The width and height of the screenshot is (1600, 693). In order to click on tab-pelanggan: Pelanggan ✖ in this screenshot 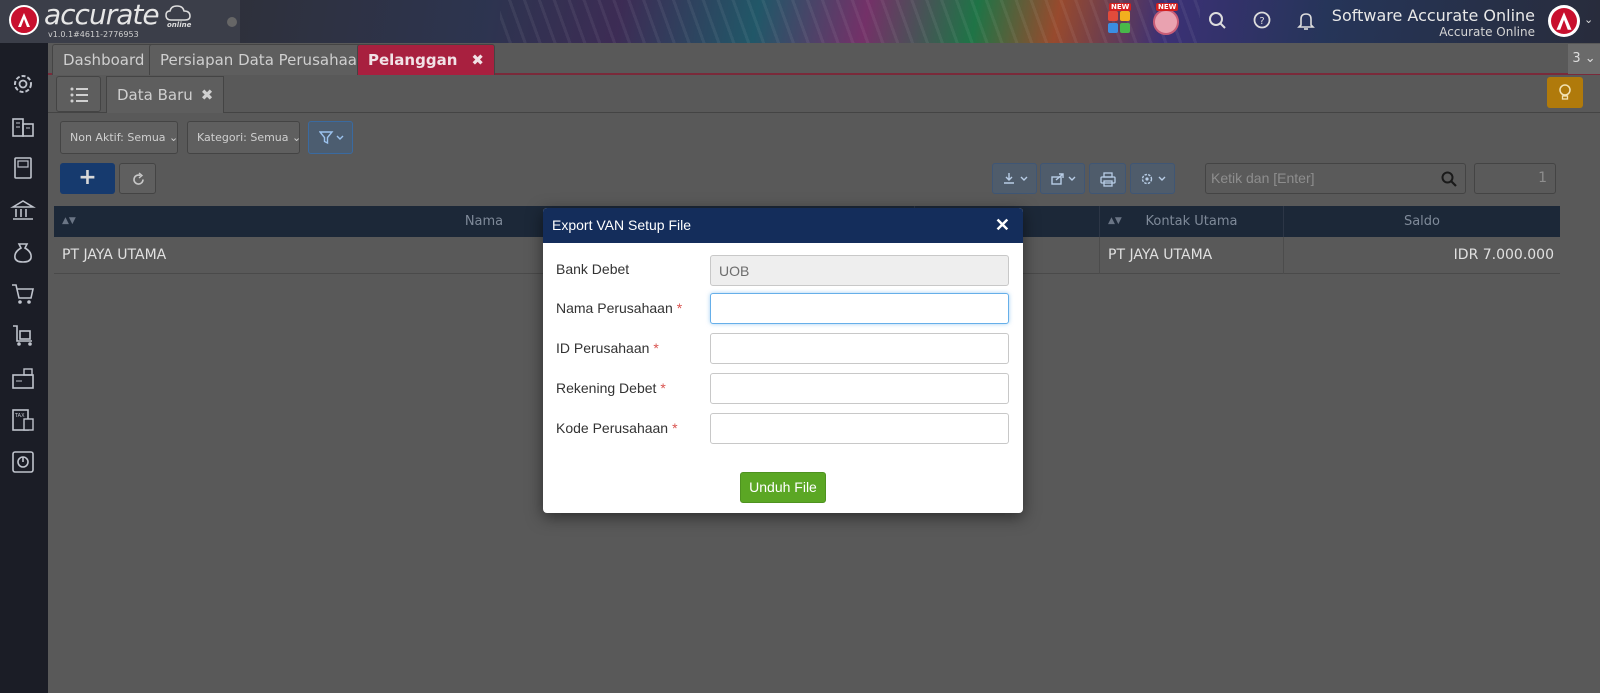, I will do `click(426, 59)`.